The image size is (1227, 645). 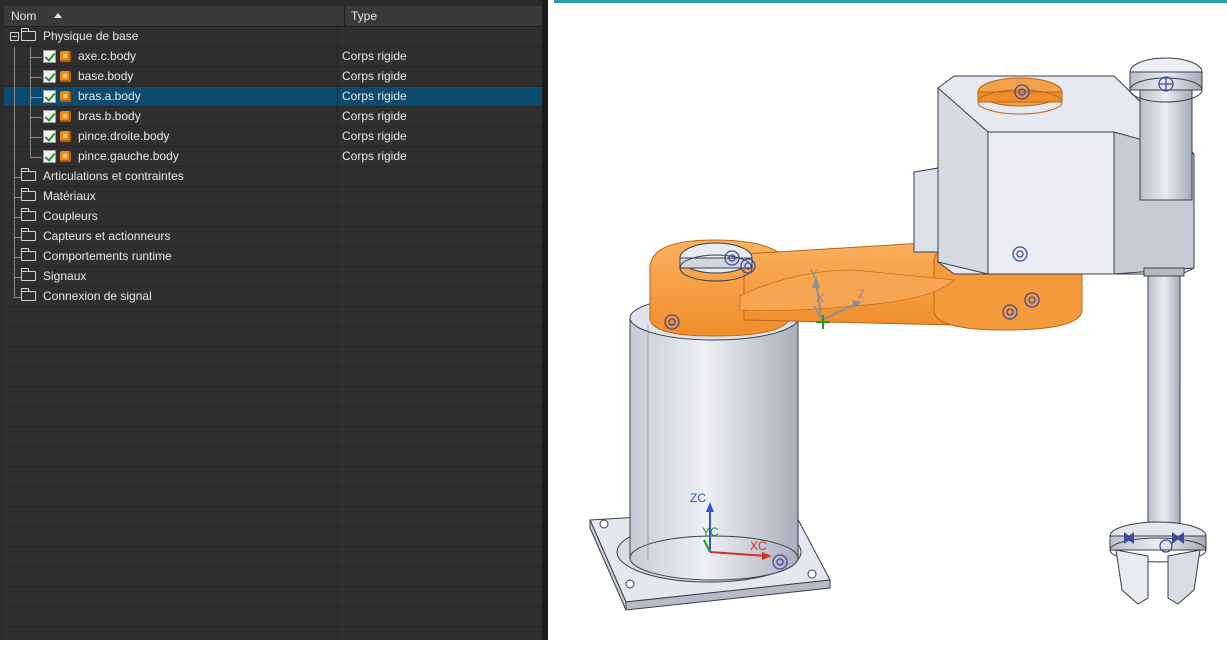 What do you see at coordinates (273, 237) in the screenshot?
I see `tree-row-group: Capteurs et actionneurs` at bounding box center [273, 237].